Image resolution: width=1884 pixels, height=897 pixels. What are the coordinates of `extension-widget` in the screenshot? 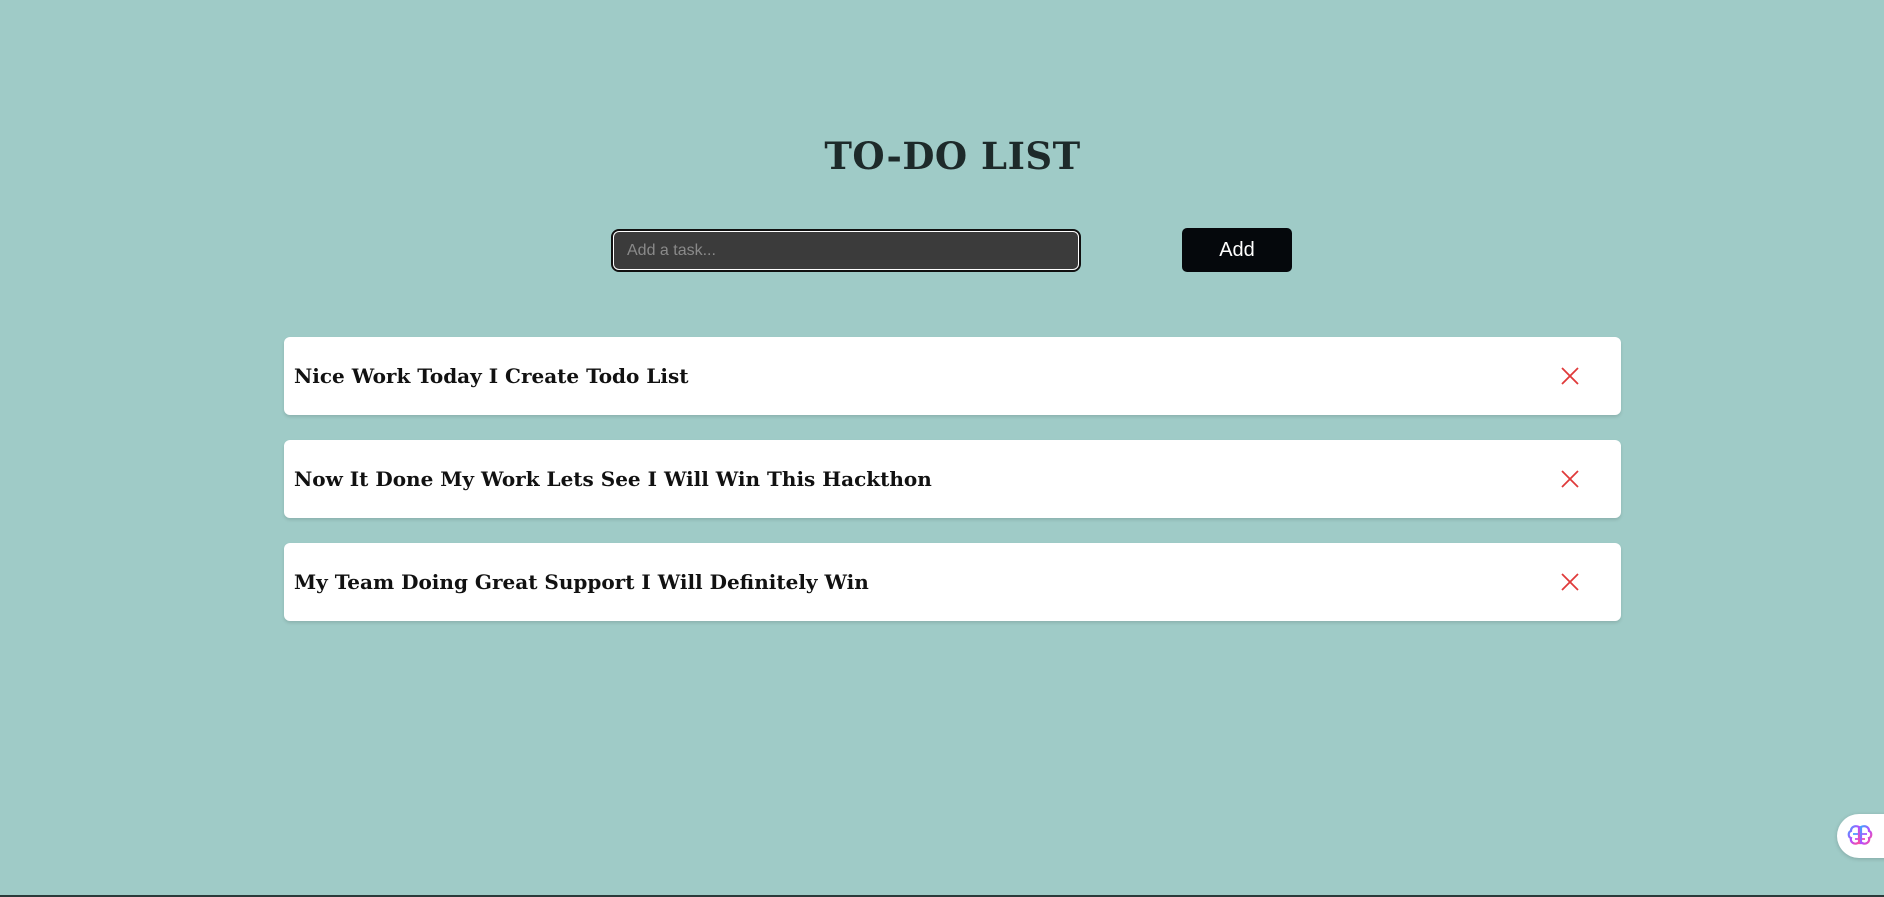 It's located at (1860, 836).